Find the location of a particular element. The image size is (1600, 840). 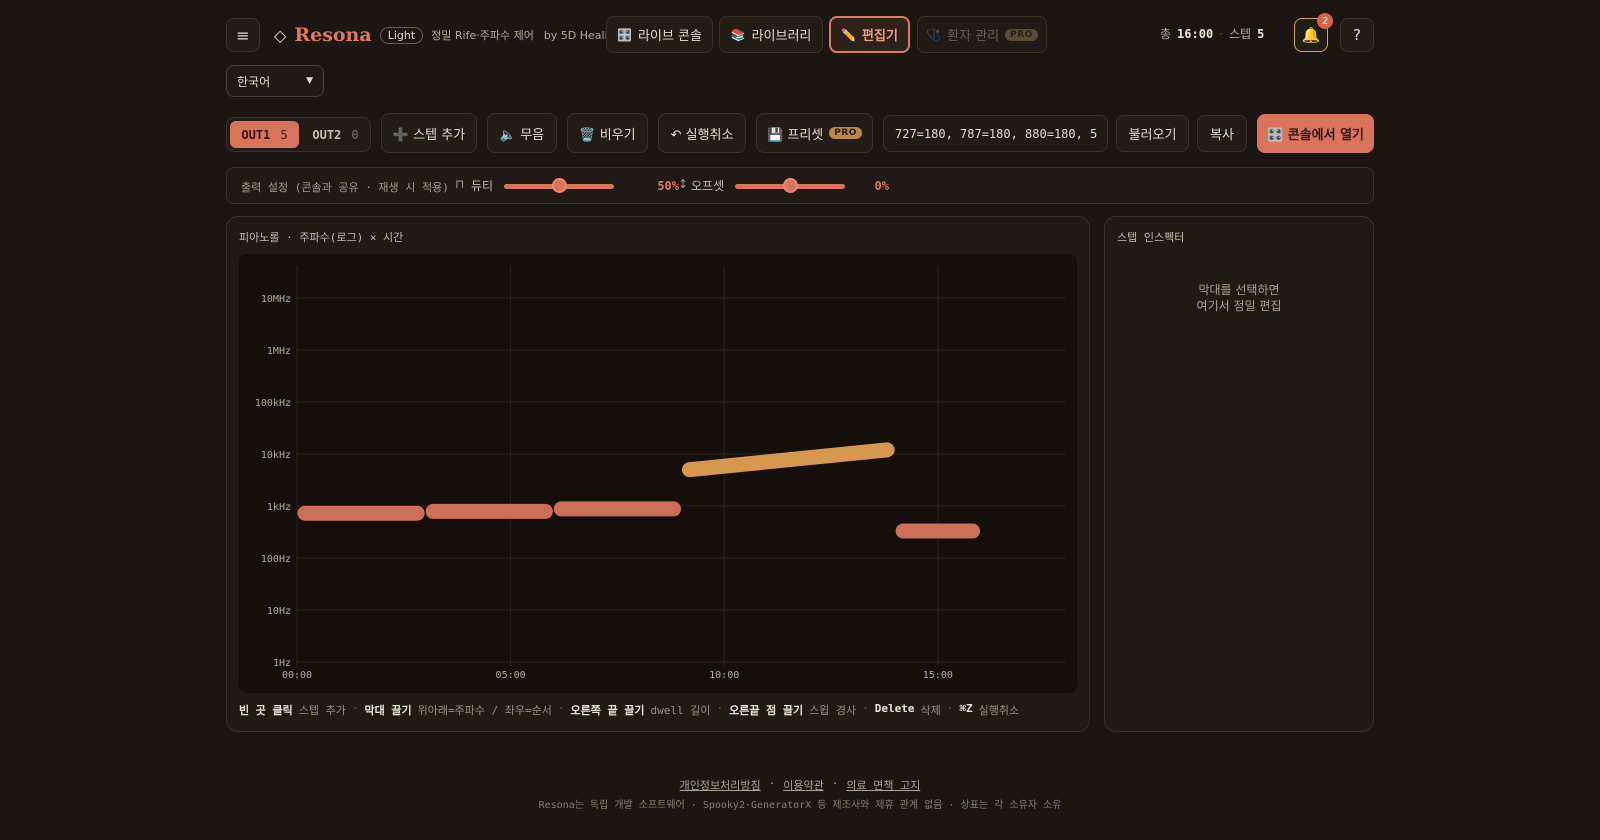

books-icon: 📚 is located at coordinates (738, 34).